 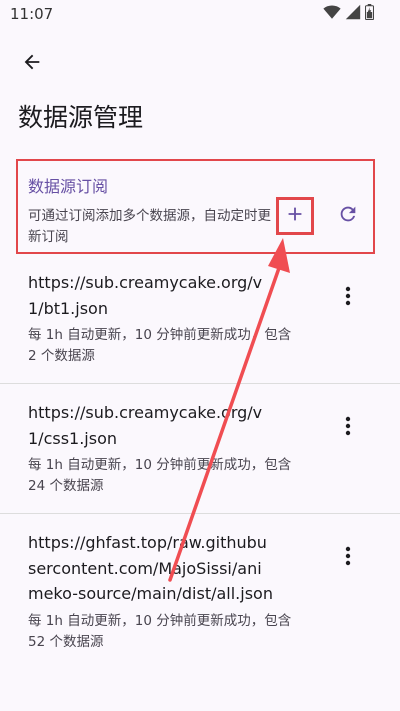 I want to click on section-title: 数据源订阅, so click(x=68, y=186).